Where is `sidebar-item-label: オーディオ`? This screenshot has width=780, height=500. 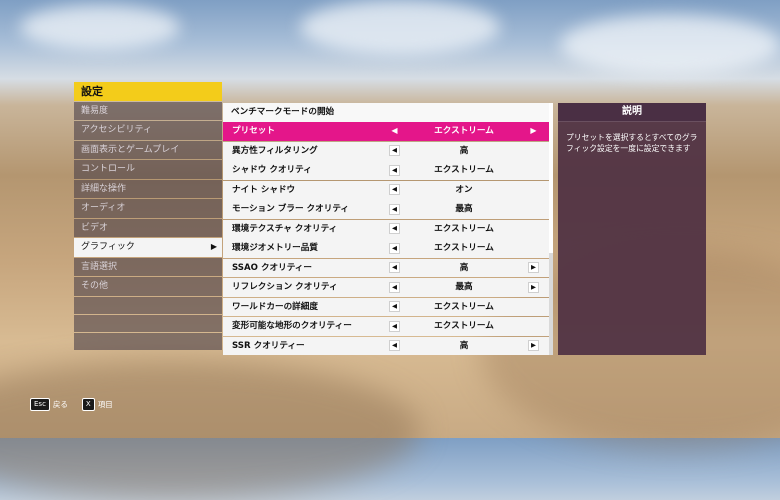
sidebar-item-label: オーディオ is located at coordinates (103, 208).